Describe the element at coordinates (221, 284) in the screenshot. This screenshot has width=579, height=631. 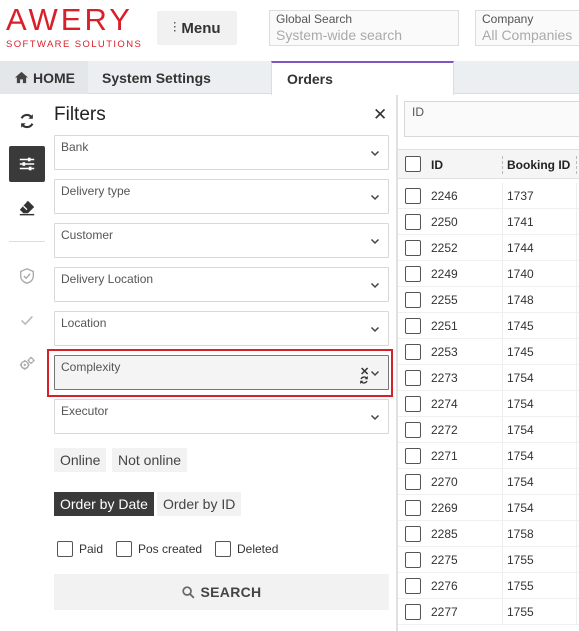
I see `delivery-location-select: Delivery Location` at that location.